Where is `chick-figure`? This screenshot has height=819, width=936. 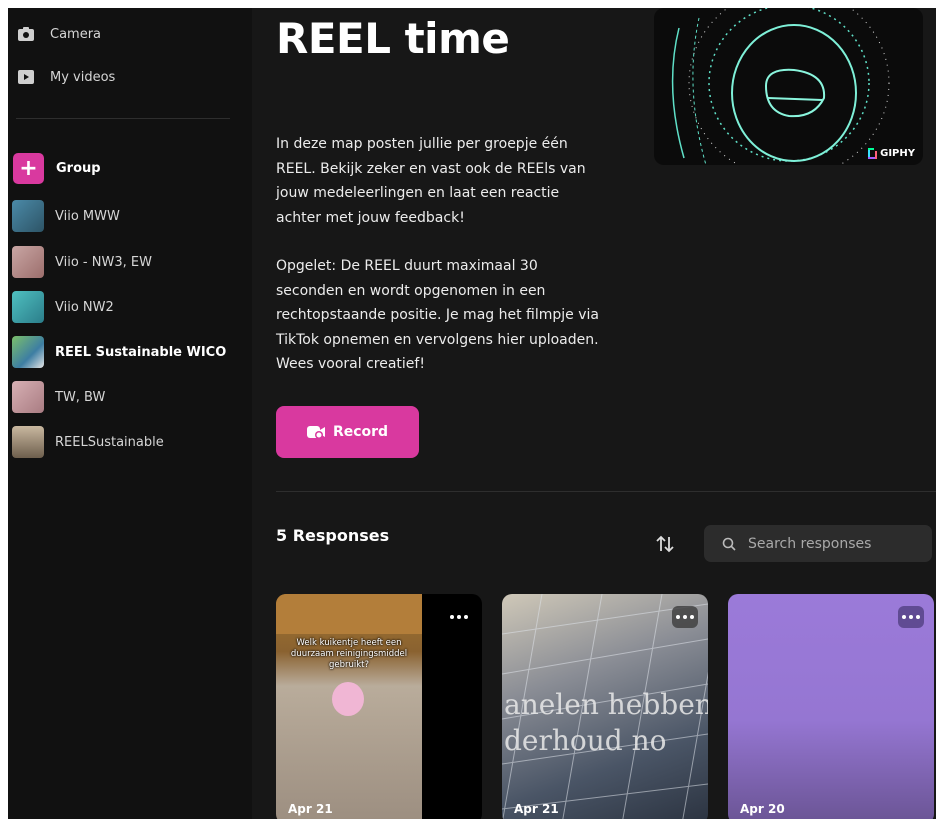 chick-figure is located at coordinates (348, 699).